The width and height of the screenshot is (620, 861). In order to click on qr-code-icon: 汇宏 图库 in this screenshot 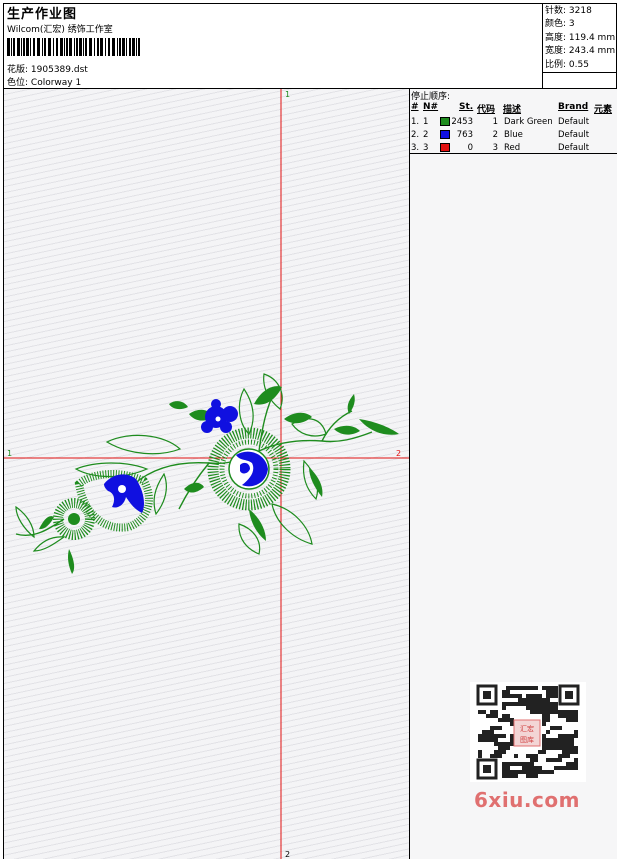, I will do `click(528, 732)`.